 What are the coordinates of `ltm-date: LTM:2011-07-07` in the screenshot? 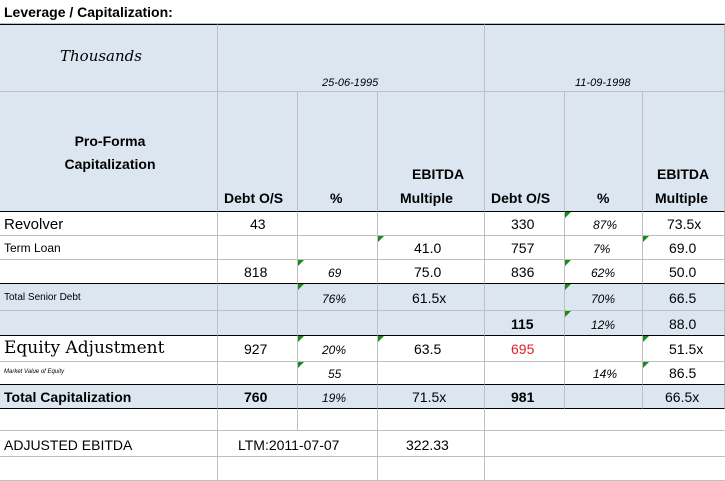 It's located at (289, 445).